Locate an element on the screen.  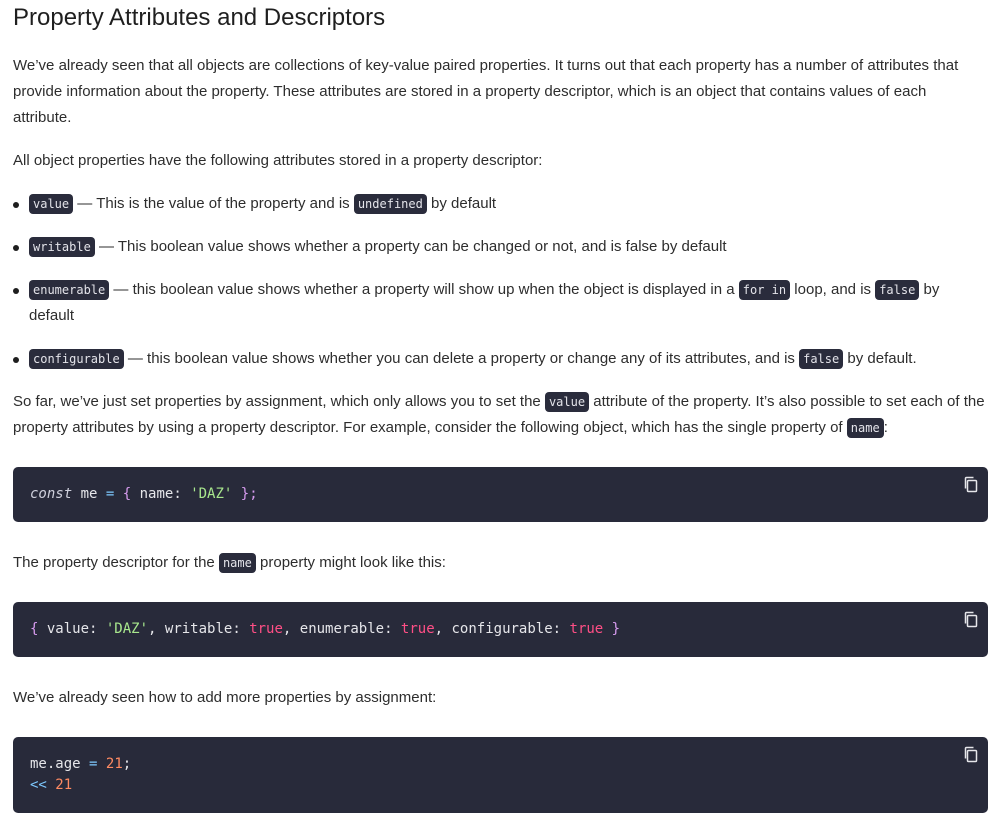
code-line: me.age = 21; is located at coordinates (500, 764).